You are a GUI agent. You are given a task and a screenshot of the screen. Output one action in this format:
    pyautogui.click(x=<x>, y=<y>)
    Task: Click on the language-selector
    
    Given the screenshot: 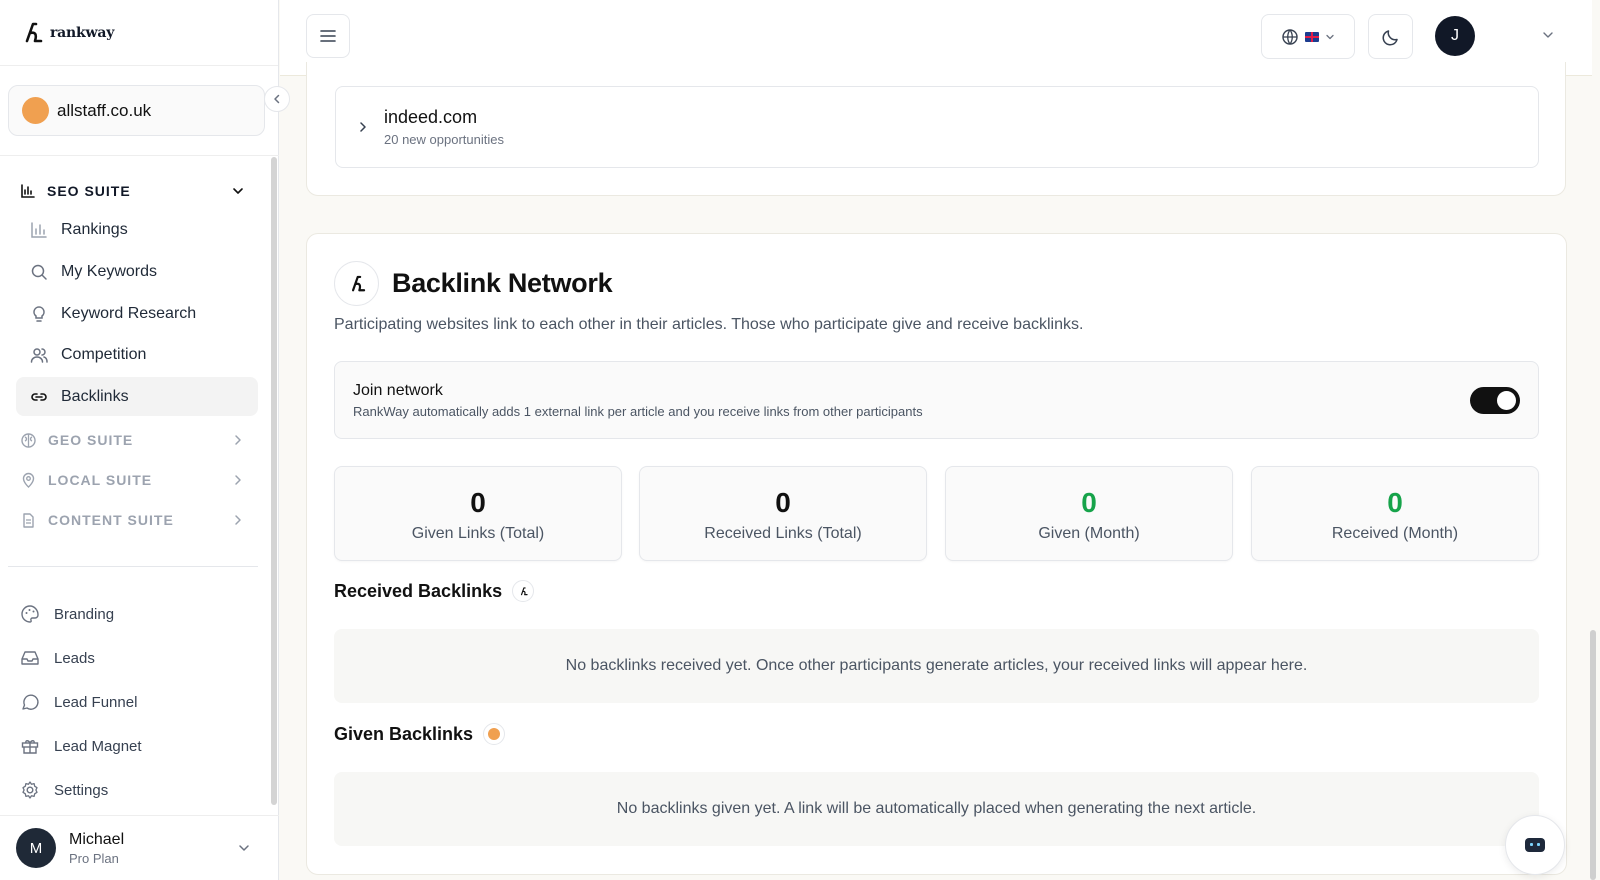 What is the action you would take?
    pyautogui.click(x=1308, y=36)
    